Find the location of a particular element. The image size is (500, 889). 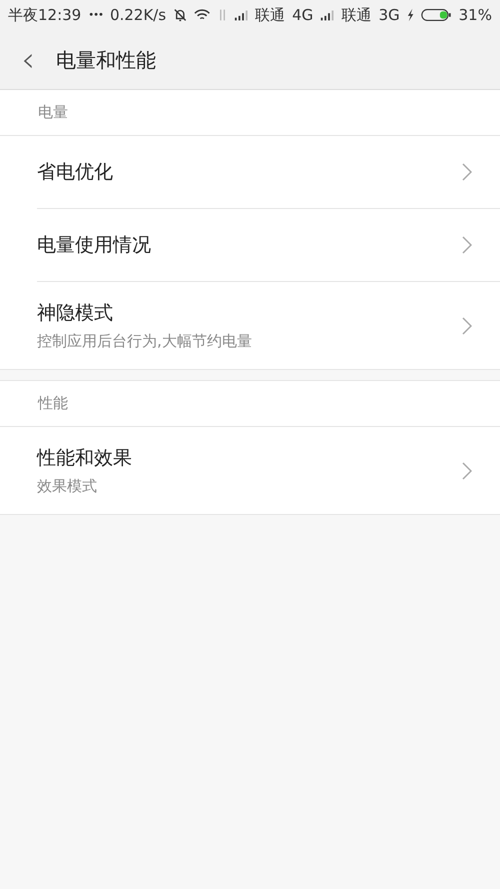

row-label: 神隐模式 is located at coordinates (75, 313).